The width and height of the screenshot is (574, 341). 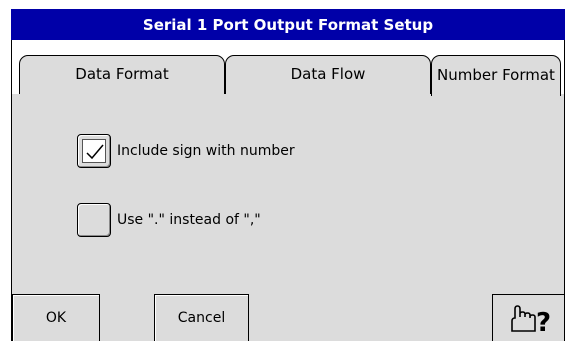 I want to click on dialog-title: Serial 1 Port Output Format Setup, so click(x=288, y=24).